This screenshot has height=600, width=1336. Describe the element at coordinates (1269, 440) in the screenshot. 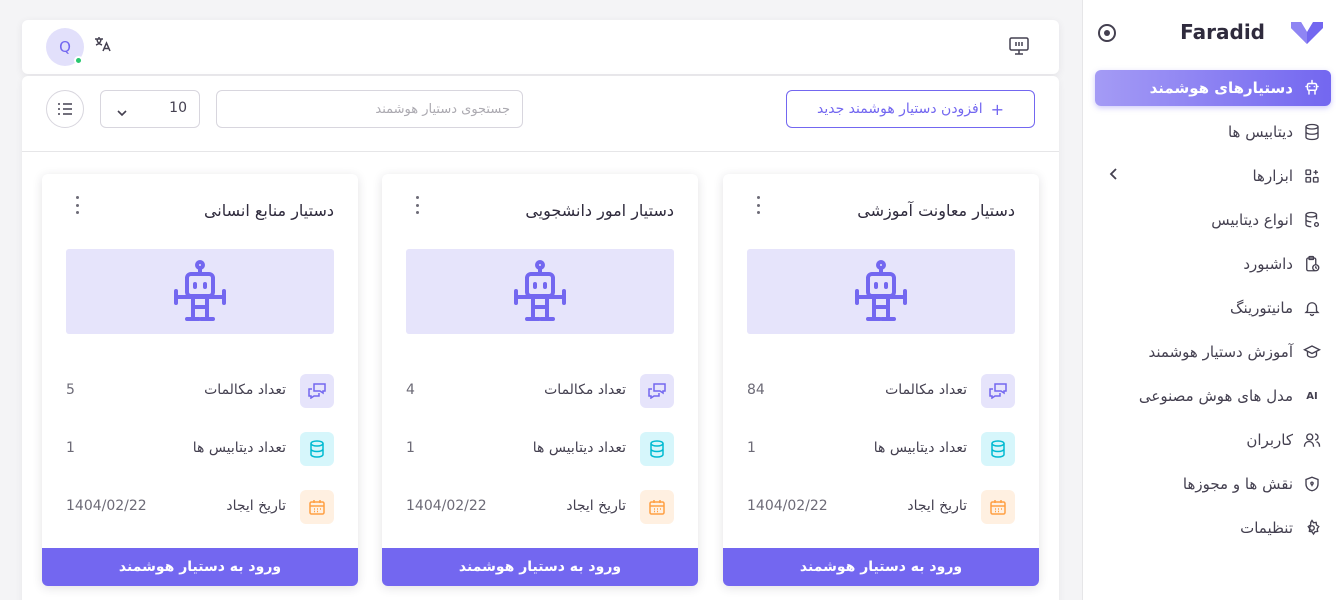

I see `sidebar-item-label: کاربران` at that location.